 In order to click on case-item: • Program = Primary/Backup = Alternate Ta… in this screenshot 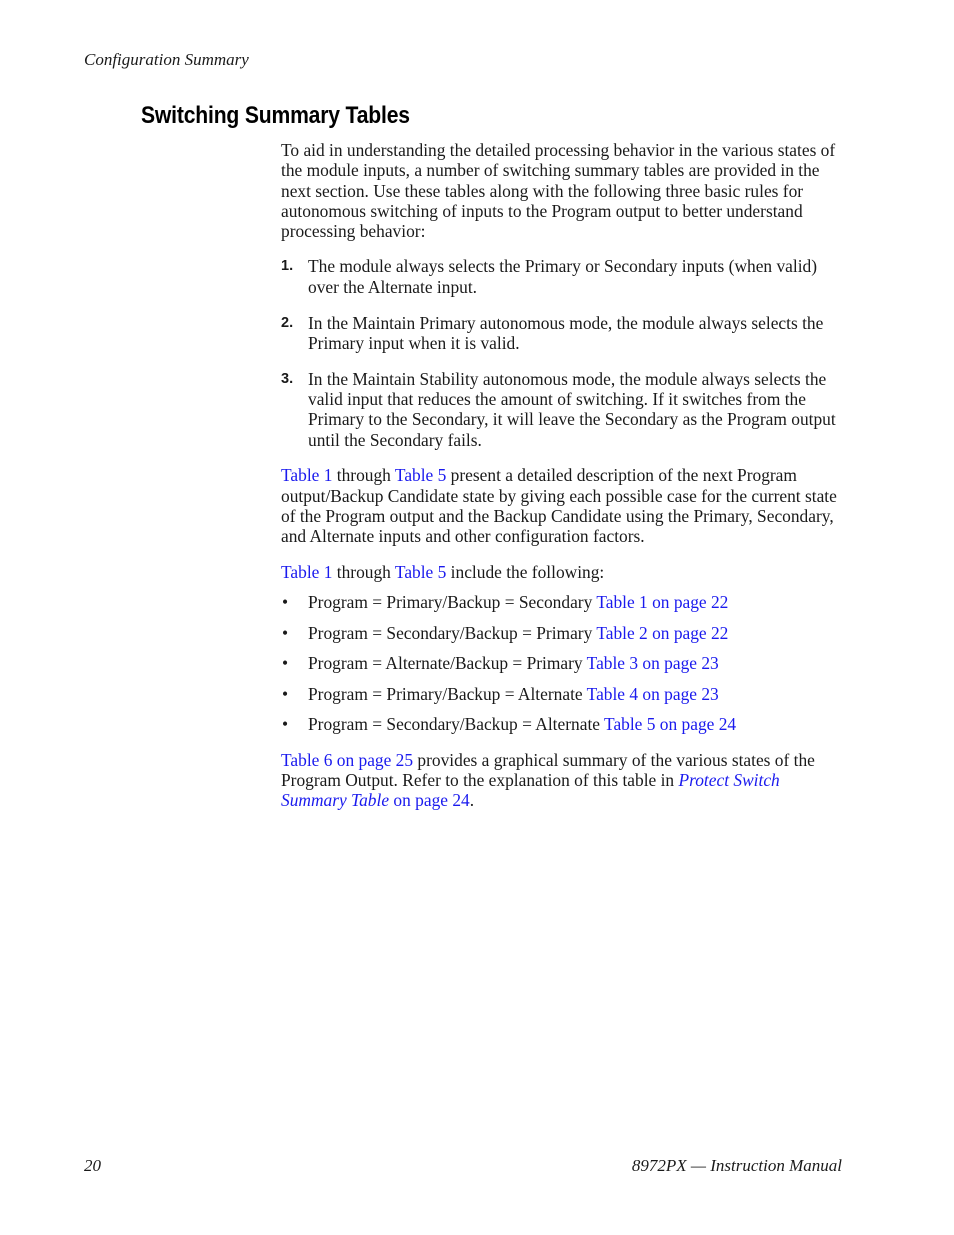, I will do `click(562, 699)`.